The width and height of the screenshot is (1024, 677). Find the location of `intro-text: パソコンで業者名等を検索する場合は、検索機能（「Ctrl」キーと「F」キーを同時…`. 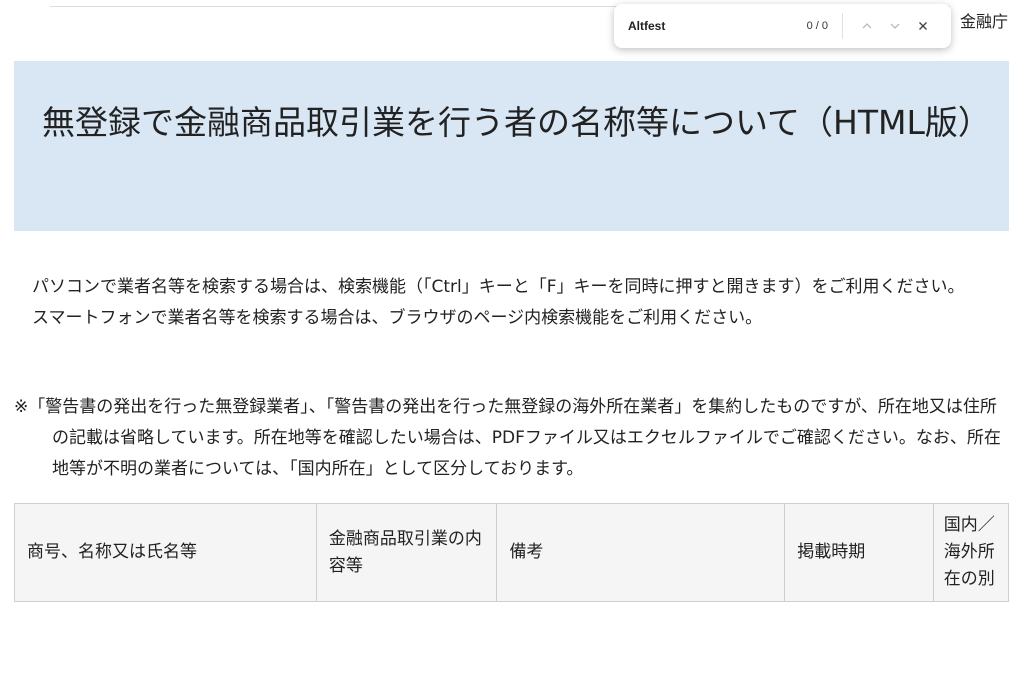

intro-text: パソコンで業者名等を検索する場合は、検索機能（「Ctrl」キーと「F」キーを同時… is located at coordinates (511, 303).